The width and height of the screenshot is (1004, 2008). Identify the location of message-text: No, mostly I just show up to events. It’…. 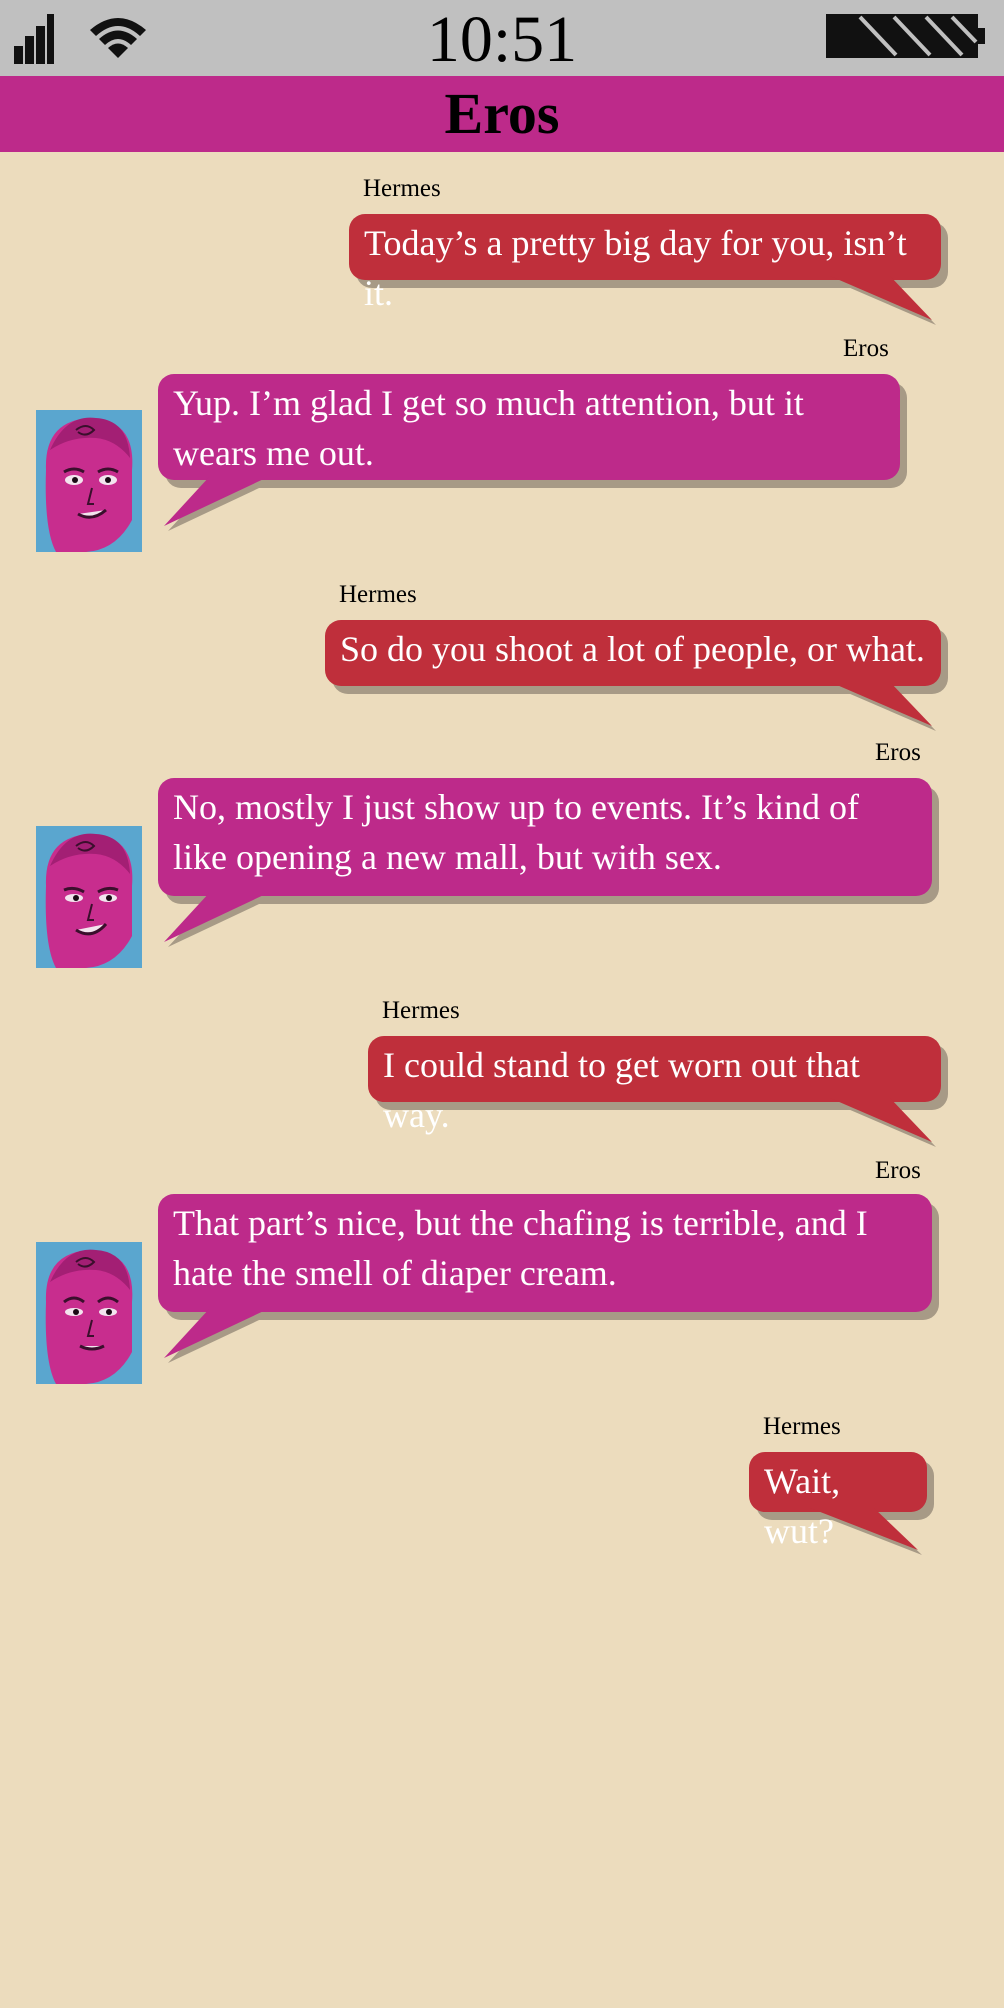
(516, 832).